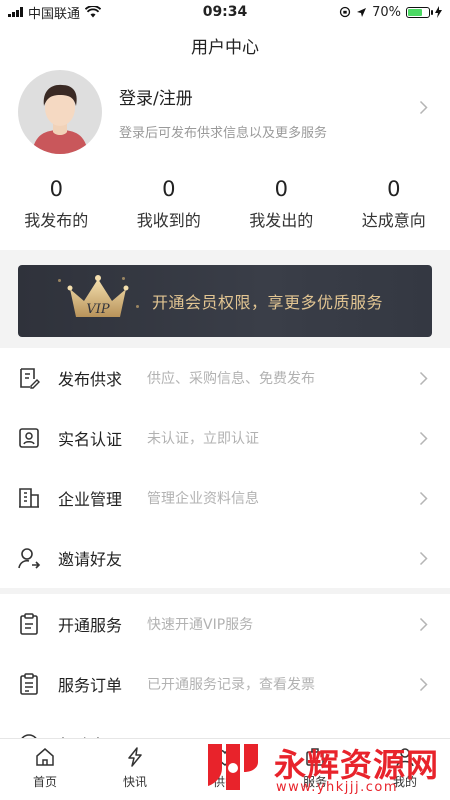 The height and width of the screenshot is (800, 450). What do you see at coordinates (386, 12) in the screenshot?
I see `battery-percent: 70%` at bounding box center [386, 12].